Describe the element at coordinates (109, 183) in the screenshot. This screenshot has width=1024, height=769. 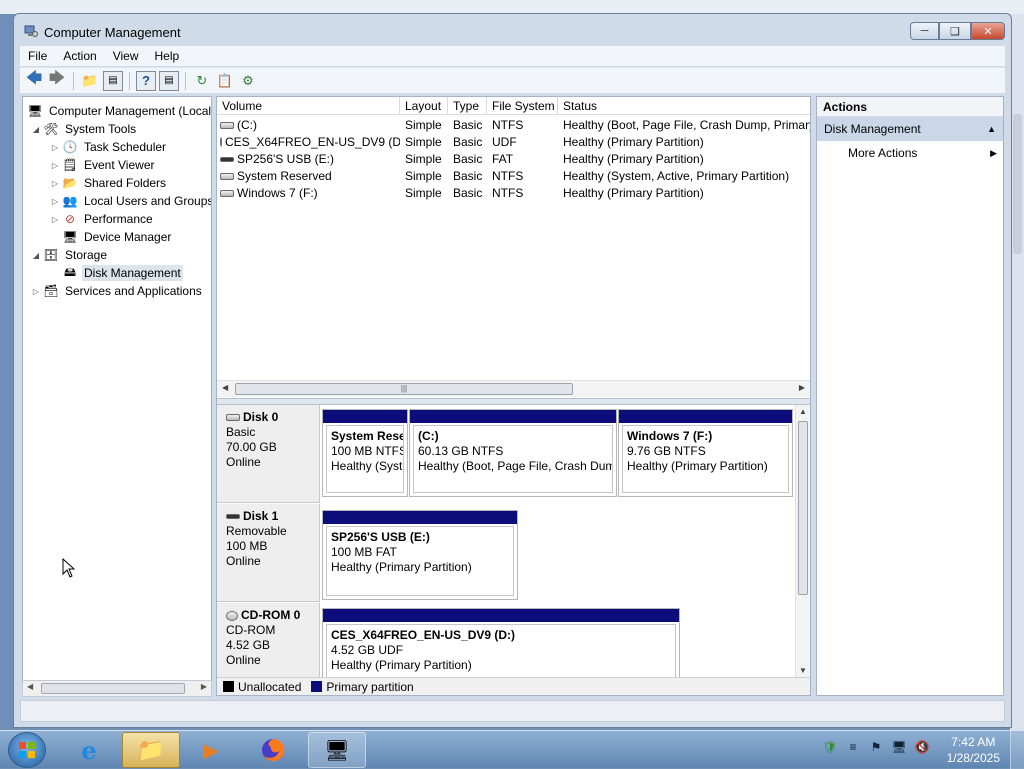
I see `tree-item-shared-folders: ▷ 📂 Shared Folders` at that location.